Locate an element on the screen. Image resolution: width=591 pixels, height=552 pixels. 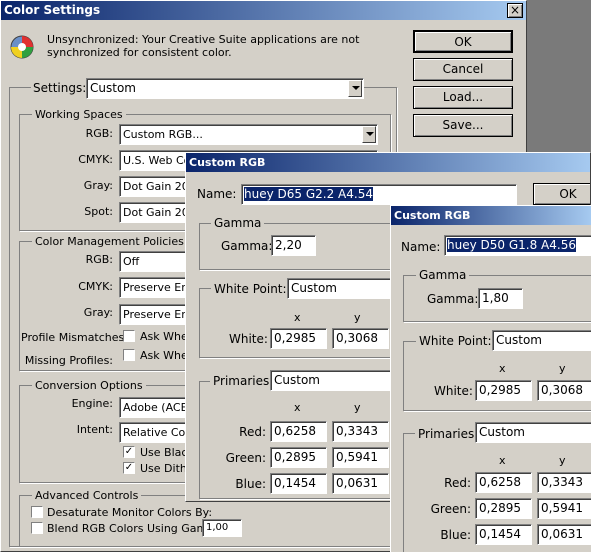
red-y-input-1: 0,3343 is located at coordinates (360, 431).